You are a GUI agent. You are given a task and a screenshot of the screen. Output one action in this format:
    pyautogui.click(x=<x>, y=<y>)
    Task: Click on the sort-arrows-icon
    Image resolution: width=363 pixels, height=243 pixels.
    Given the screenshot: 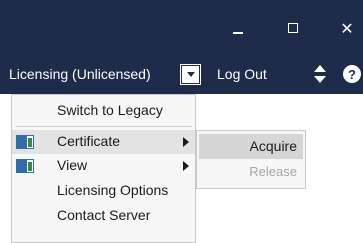 What is the action you would take?
    pyautogui.click(x=320, y=74)
    